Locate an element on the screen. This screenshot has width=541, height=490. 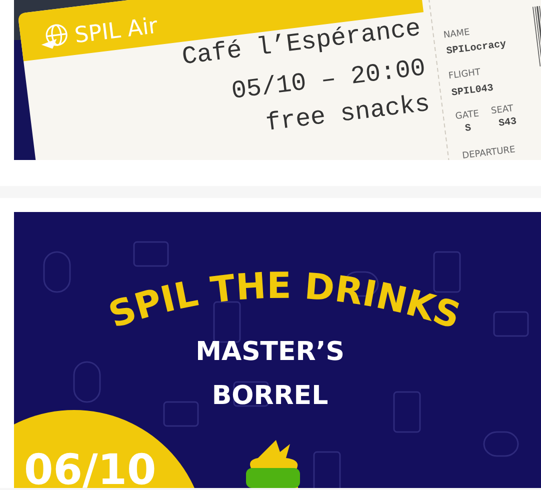
poster-subtitle: BORREL is located at coordinates (270, 396).